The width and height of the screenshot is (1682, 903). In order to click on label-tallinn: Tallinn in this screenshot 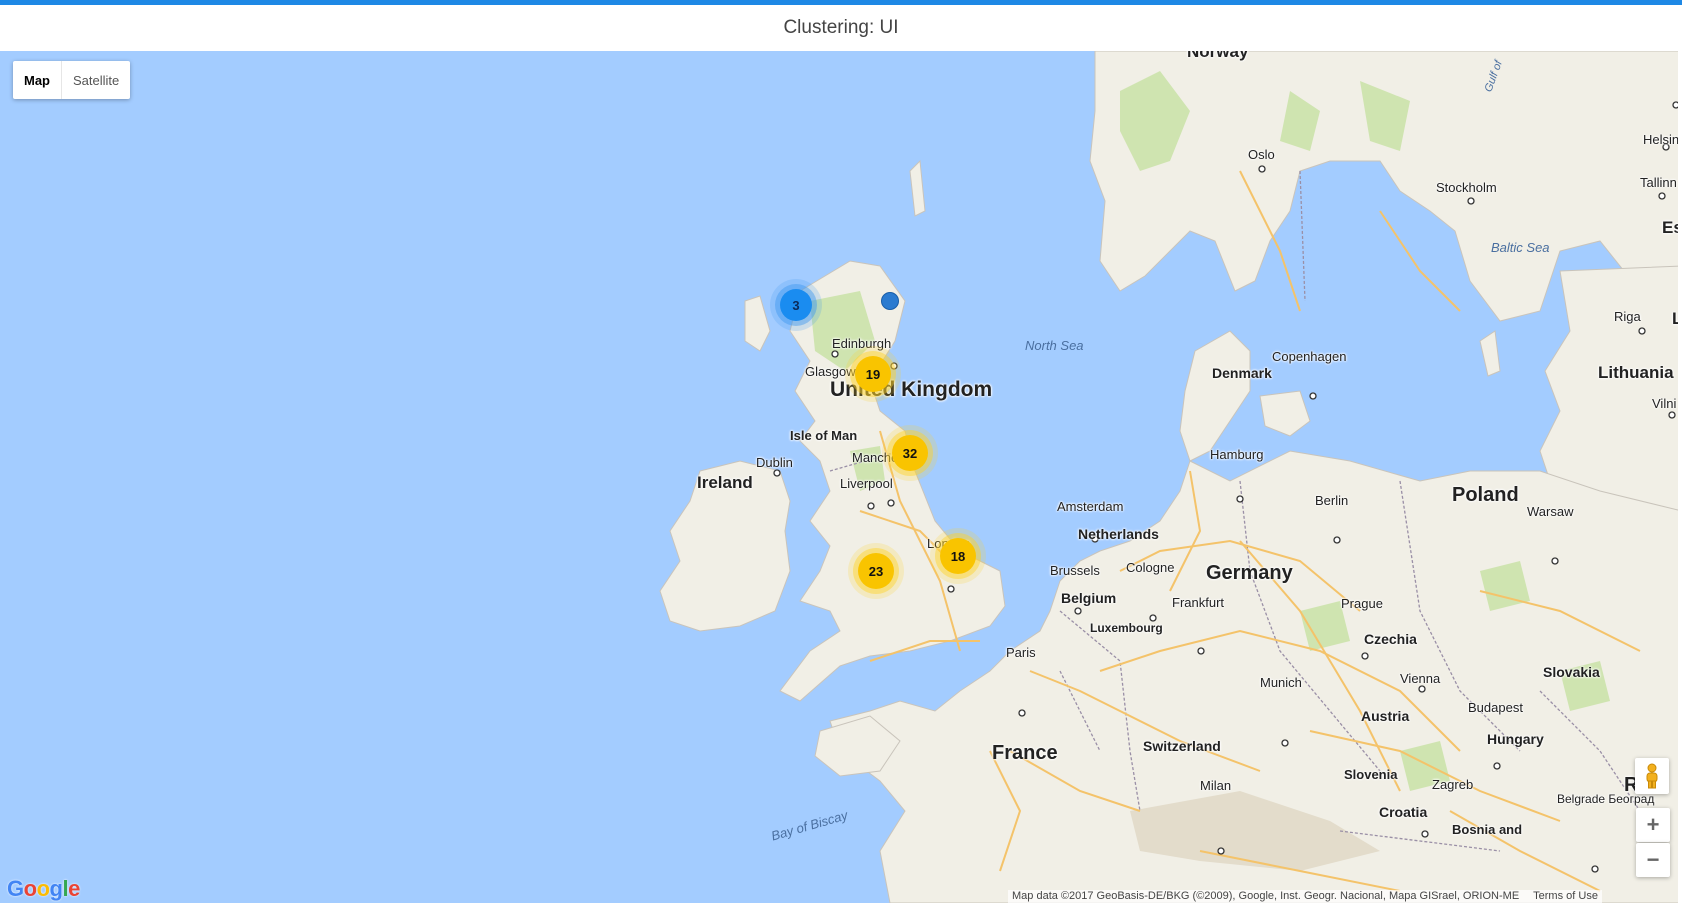, I will do `click(1658, 182)`.